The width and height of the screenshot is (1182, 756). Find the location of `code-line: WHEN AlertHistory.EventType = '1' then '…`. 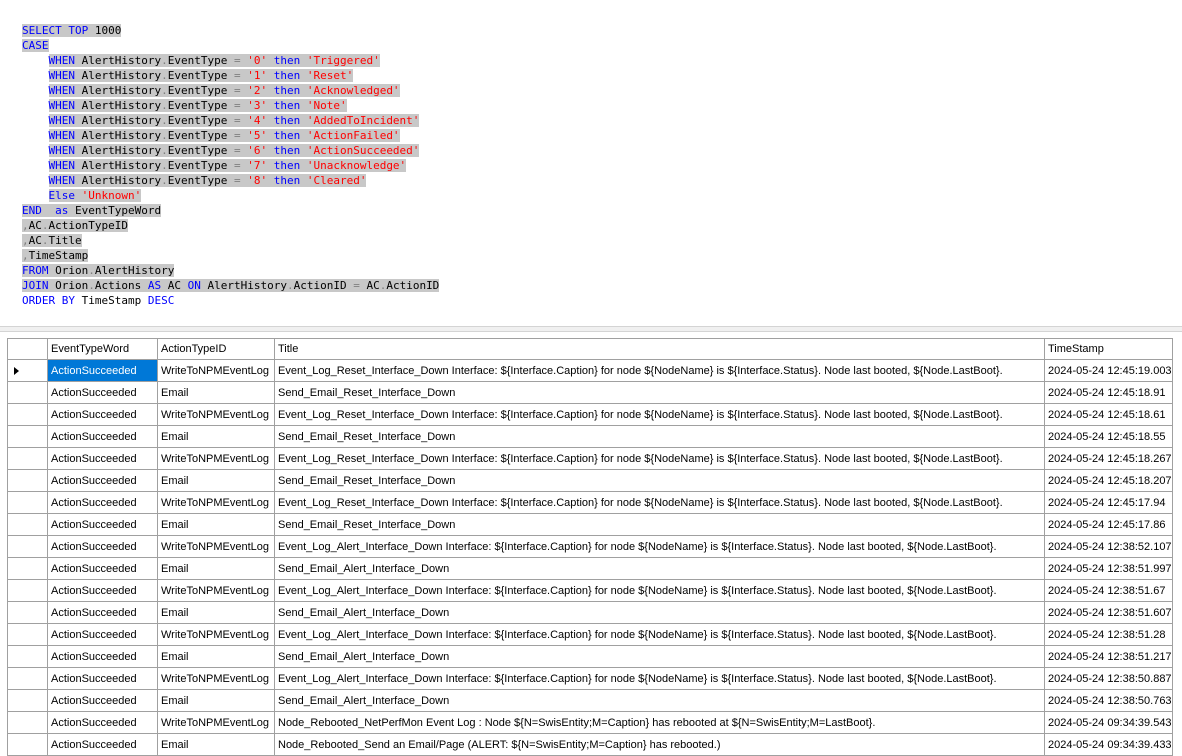

code-line: WHEN AlertHistory.EventType = '1' then '… is located at coordinates (230, 75).